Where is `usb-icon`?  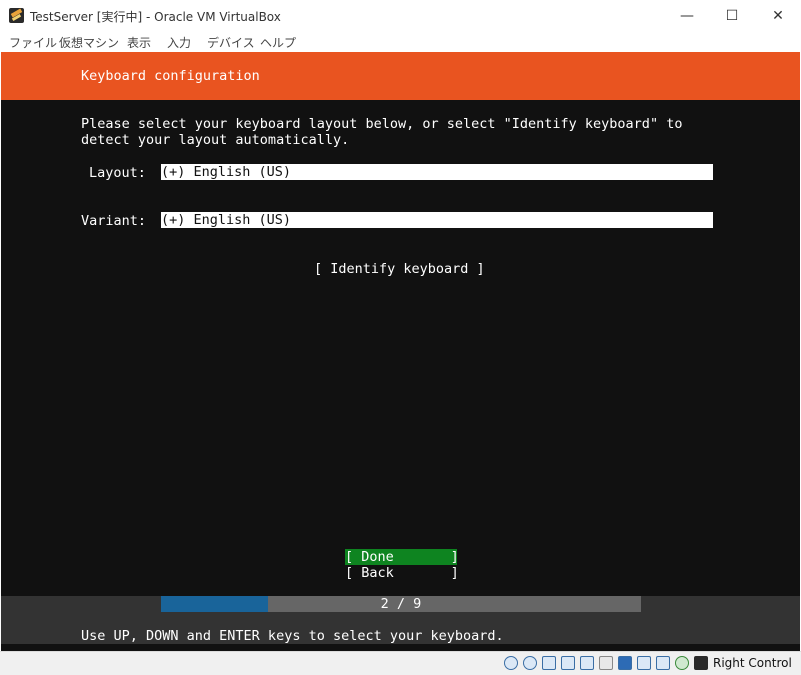
usb-icon is located at coordinates (587, 663).